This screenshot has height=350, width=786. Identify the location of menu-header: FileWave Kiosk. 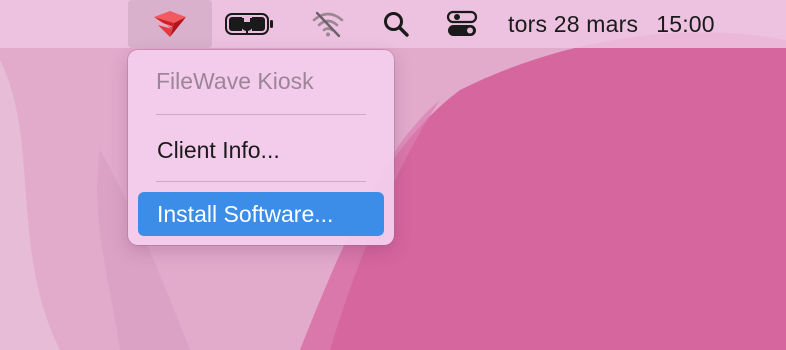
(235, 81).